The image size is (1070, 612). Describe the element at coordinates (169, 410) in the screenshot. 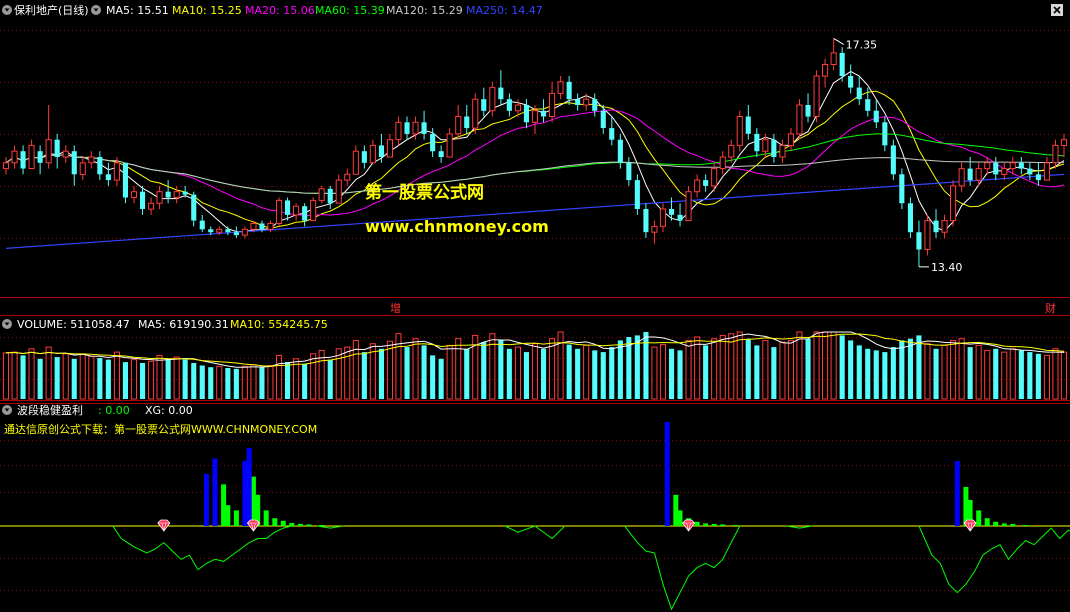

I see `xg-label: XG: 0.00` at that location.